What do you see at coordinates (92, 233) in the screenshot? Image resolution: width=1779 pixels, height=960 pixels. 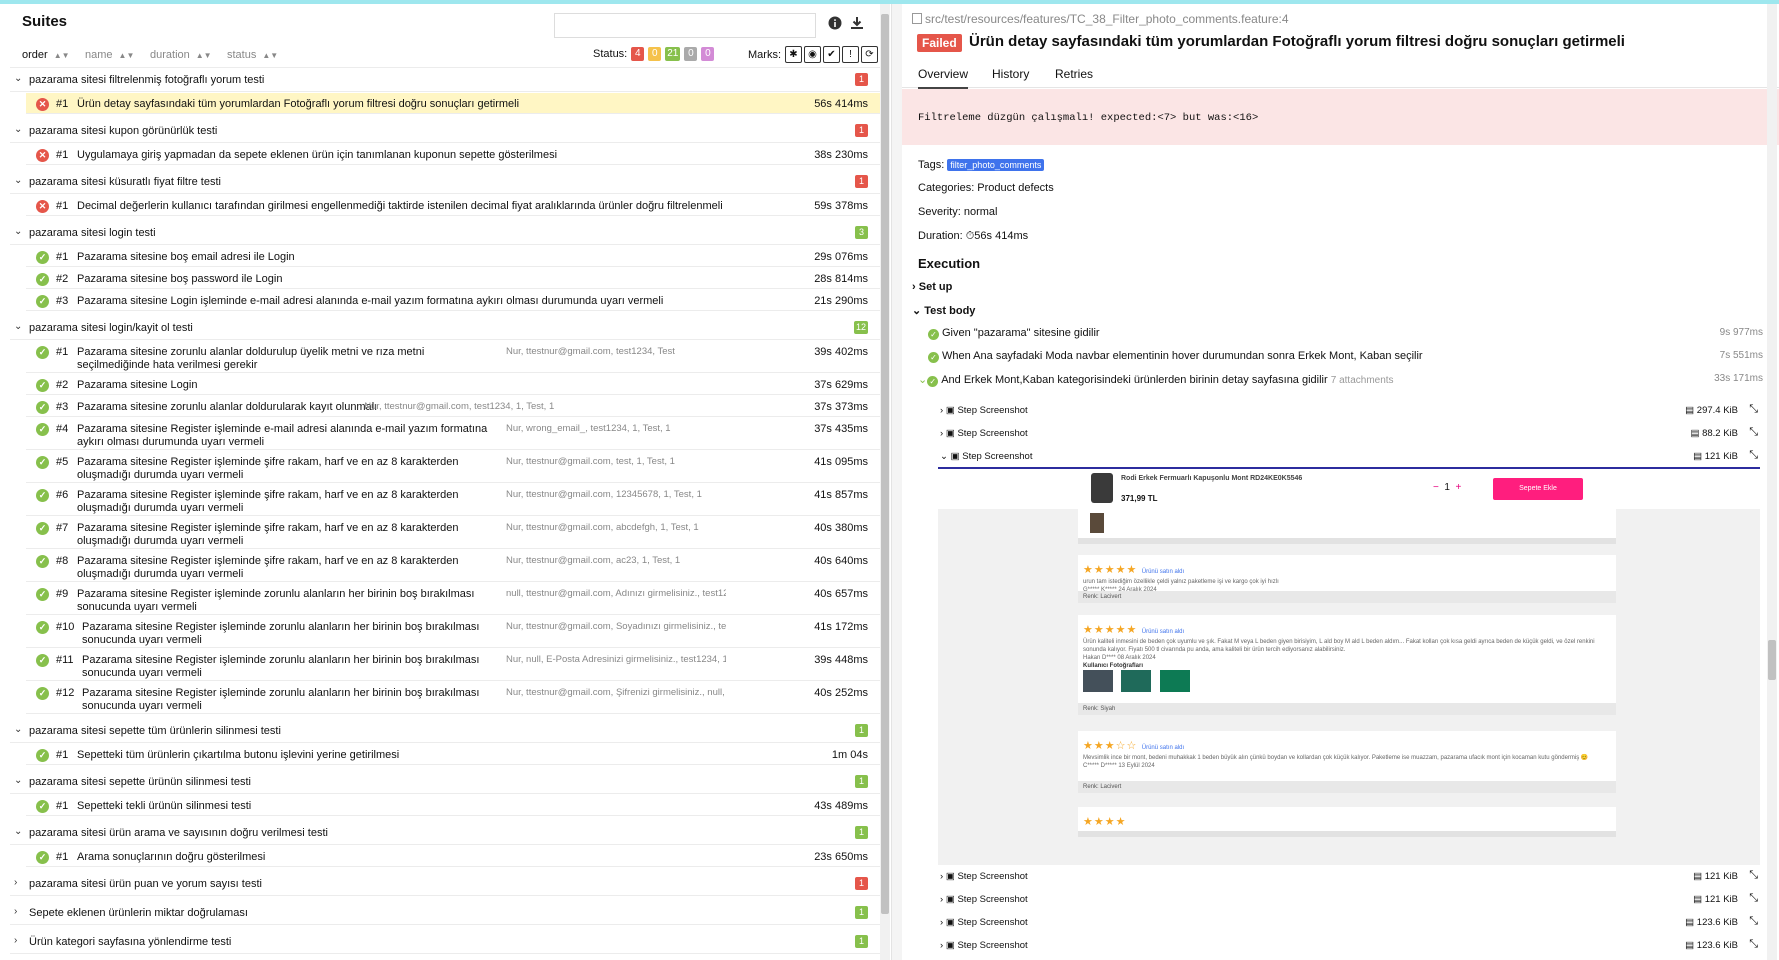 I see `suite-name: pazarama sitesi login testi` at bounding box center [92, 233].